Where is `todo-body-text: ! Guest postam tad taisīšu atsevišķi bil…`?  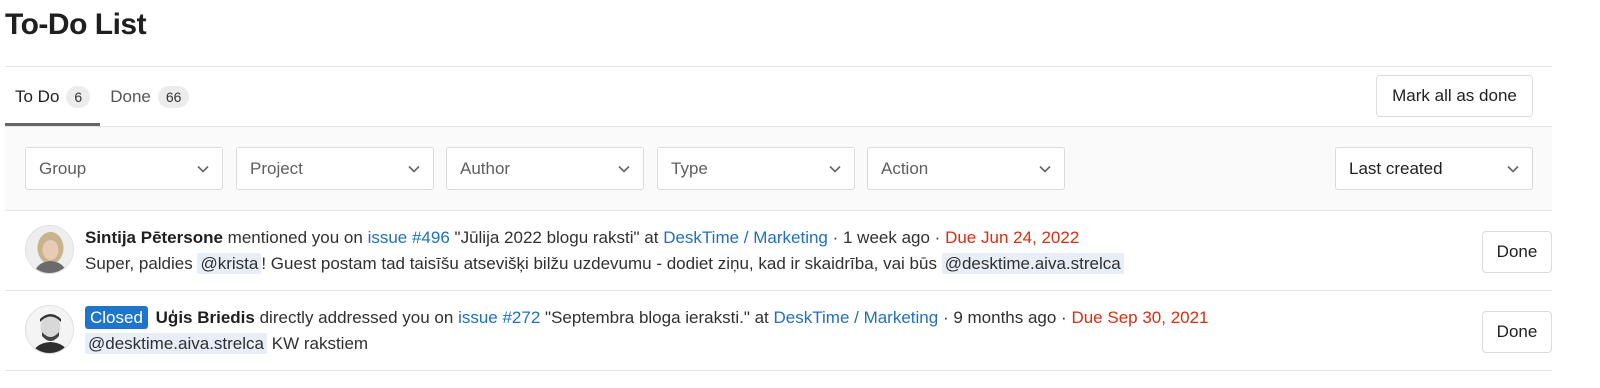
todo-body-text: ! Guest postam tad taisīšu atsevišķi bil… is located at coordinates (599, 263).